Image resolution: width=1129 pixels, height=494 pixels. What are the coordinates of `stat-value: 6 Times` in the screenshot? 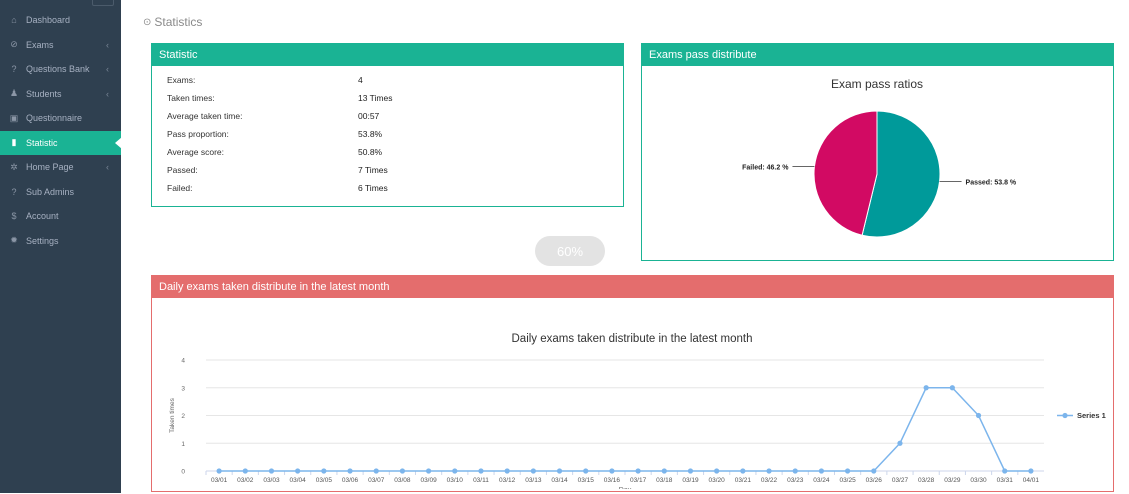 It's located at (373, 188).